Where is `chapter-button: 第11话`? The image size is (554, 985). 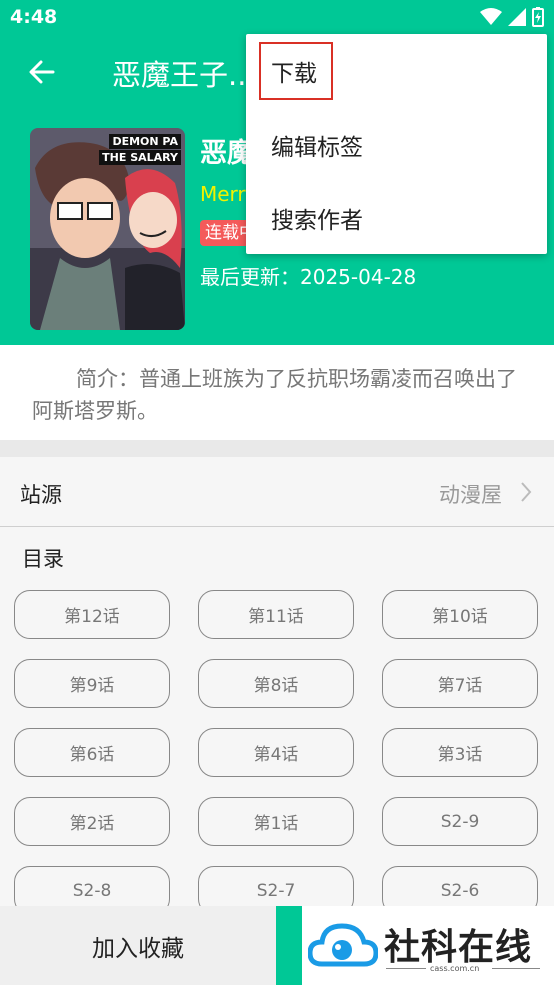 chapter-button: 第11话 is located at coordinates (276, 614).